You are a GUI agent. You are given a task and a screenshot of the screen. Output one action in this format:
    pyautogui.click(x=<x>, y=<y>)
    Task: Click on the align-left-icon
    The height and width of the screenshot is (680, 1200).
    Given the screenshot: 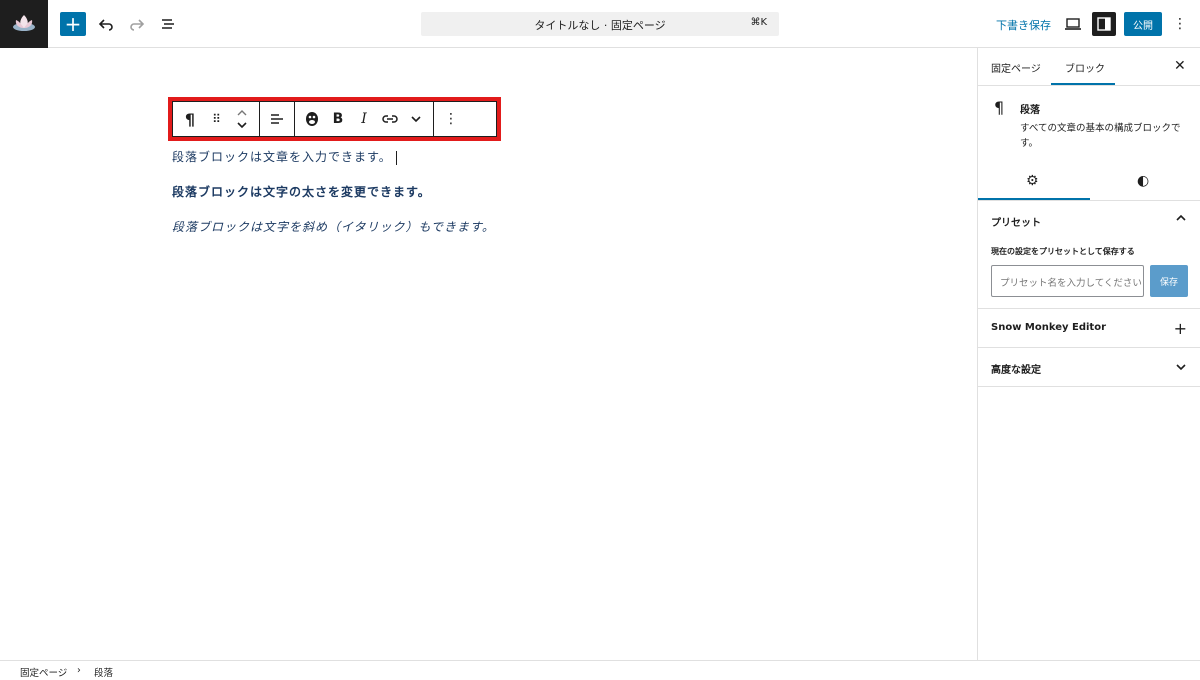 What is the action you would take?
    pyautogui.click(x=277, y=119)
    